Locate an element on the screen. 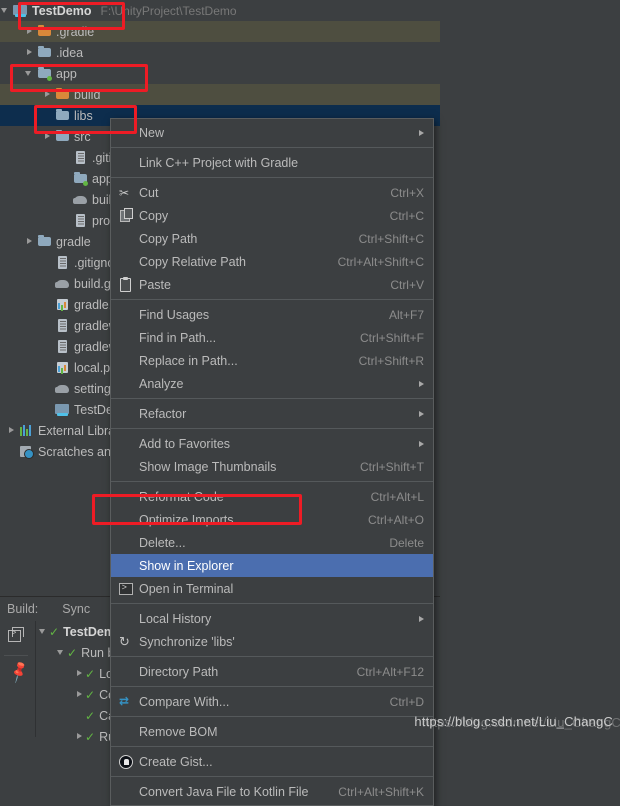  cut-icon: ✂ is located at coordinates (124, 192).